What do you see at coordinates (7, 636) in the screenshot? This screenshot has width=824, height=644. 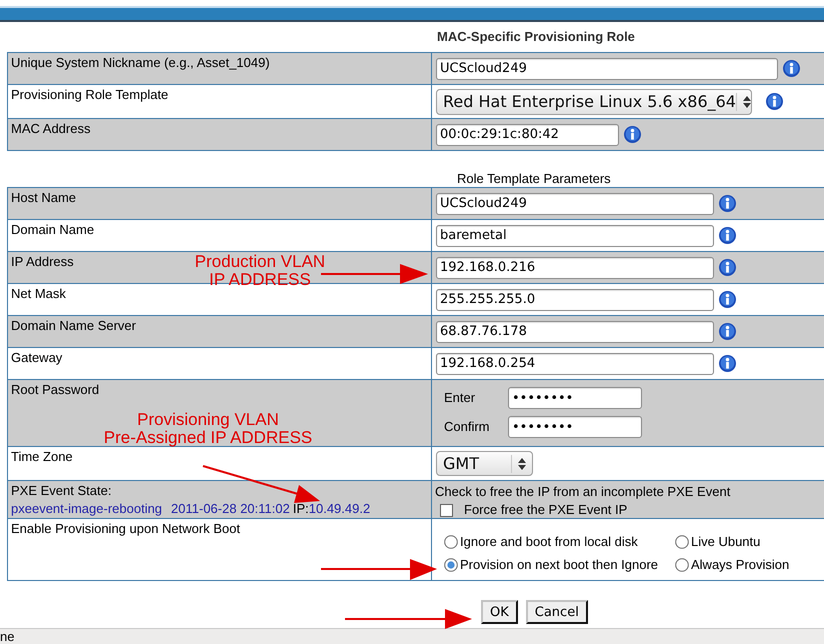 I see `status-text: ne` at bounding box center [7, 636].